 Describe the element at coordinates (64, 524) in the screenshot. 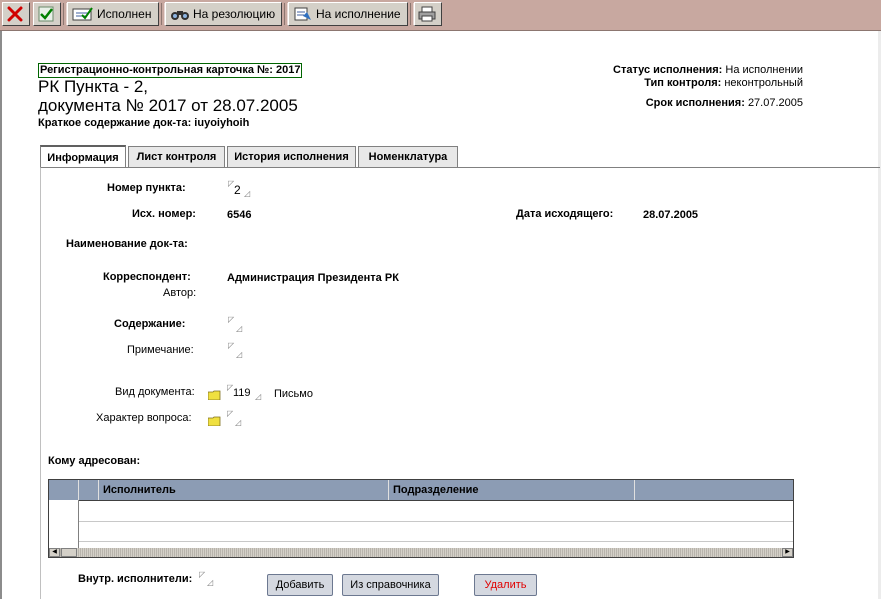

I see `grid-row-header` at that location.